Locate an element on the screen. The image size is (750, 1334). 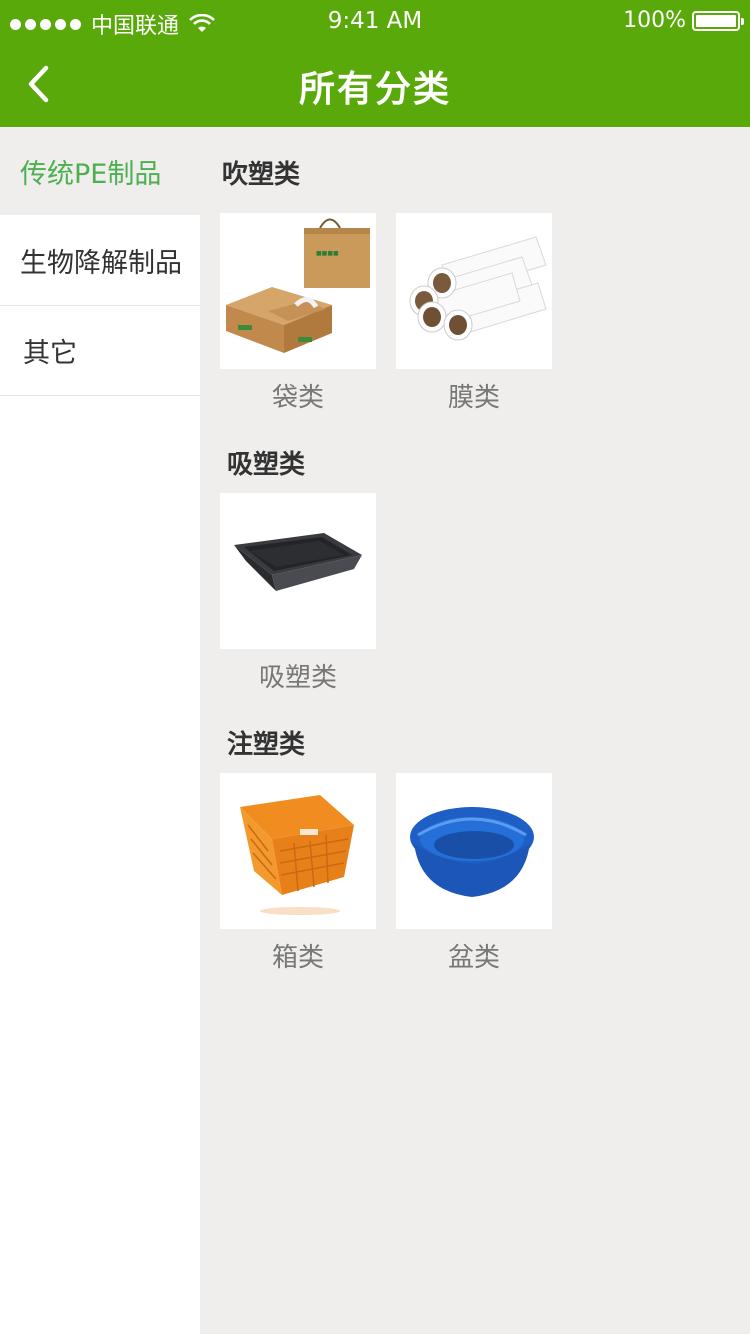
sidebar-item-traditional-pe: 传统PE制品 is located at coordinates (100, 171).